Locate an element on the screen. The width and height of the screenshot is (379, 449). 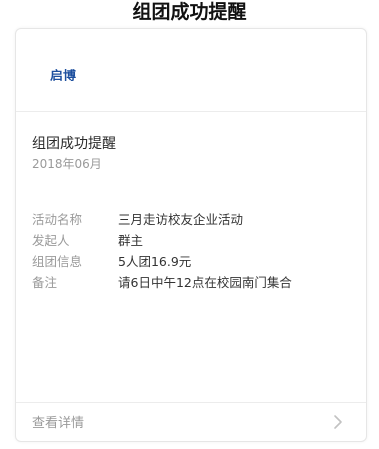
detail-label: 组团信息 is located at coordinates (57, 261).